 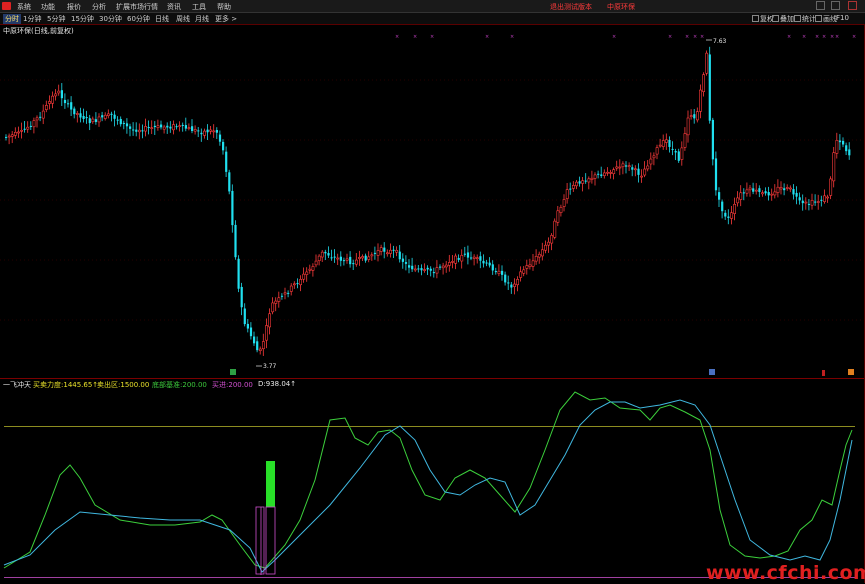 I want to click on buy-signal-frame, so click(x=260, y=540).